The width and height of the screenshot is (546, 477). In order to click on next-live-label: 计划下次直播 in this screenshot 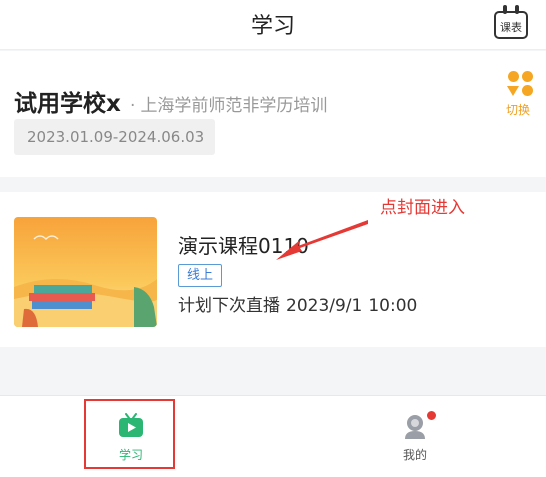, I will do `click(229, 306)`.